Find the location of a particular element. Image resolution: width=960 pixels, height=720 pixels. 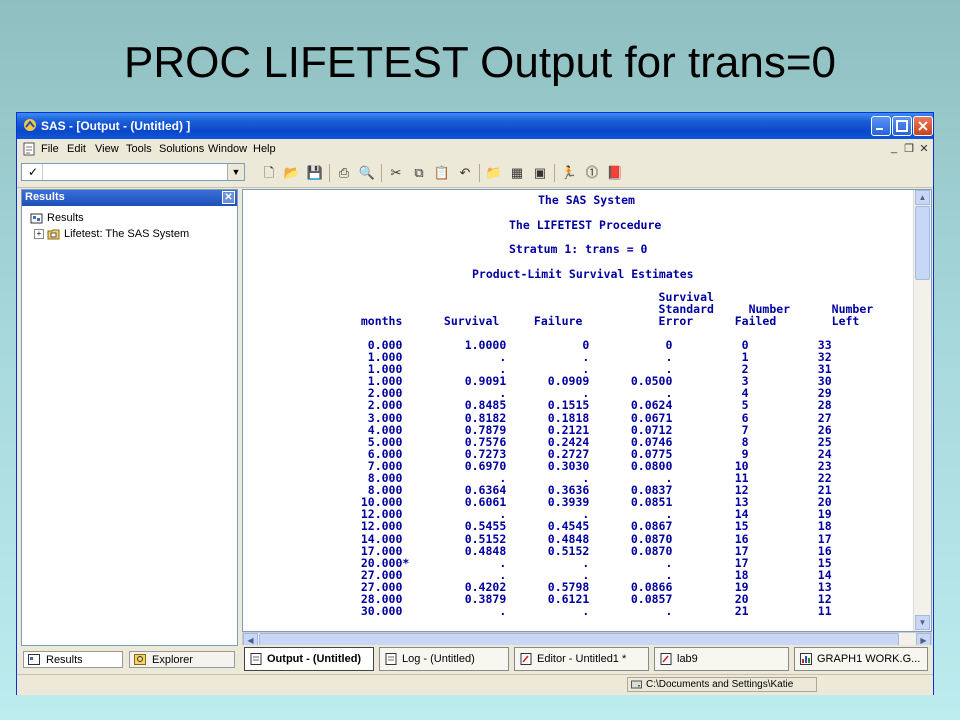

mdi-close-button: ✕ is located at coordinates (924, 149).